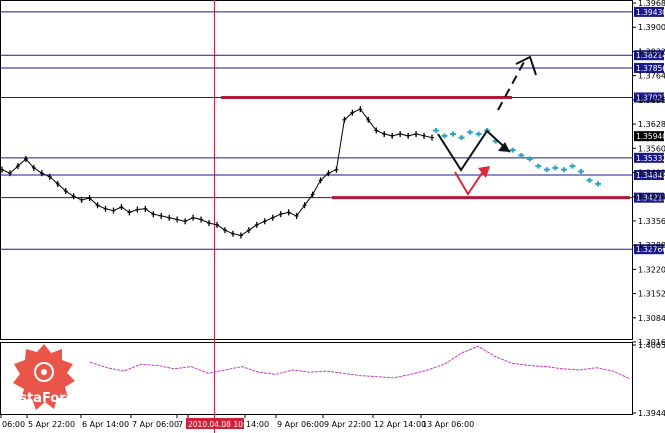  Describe the element at coordinates (651, 27) in the screenshot. I see `y-tick-label: 1.39000` at that location.